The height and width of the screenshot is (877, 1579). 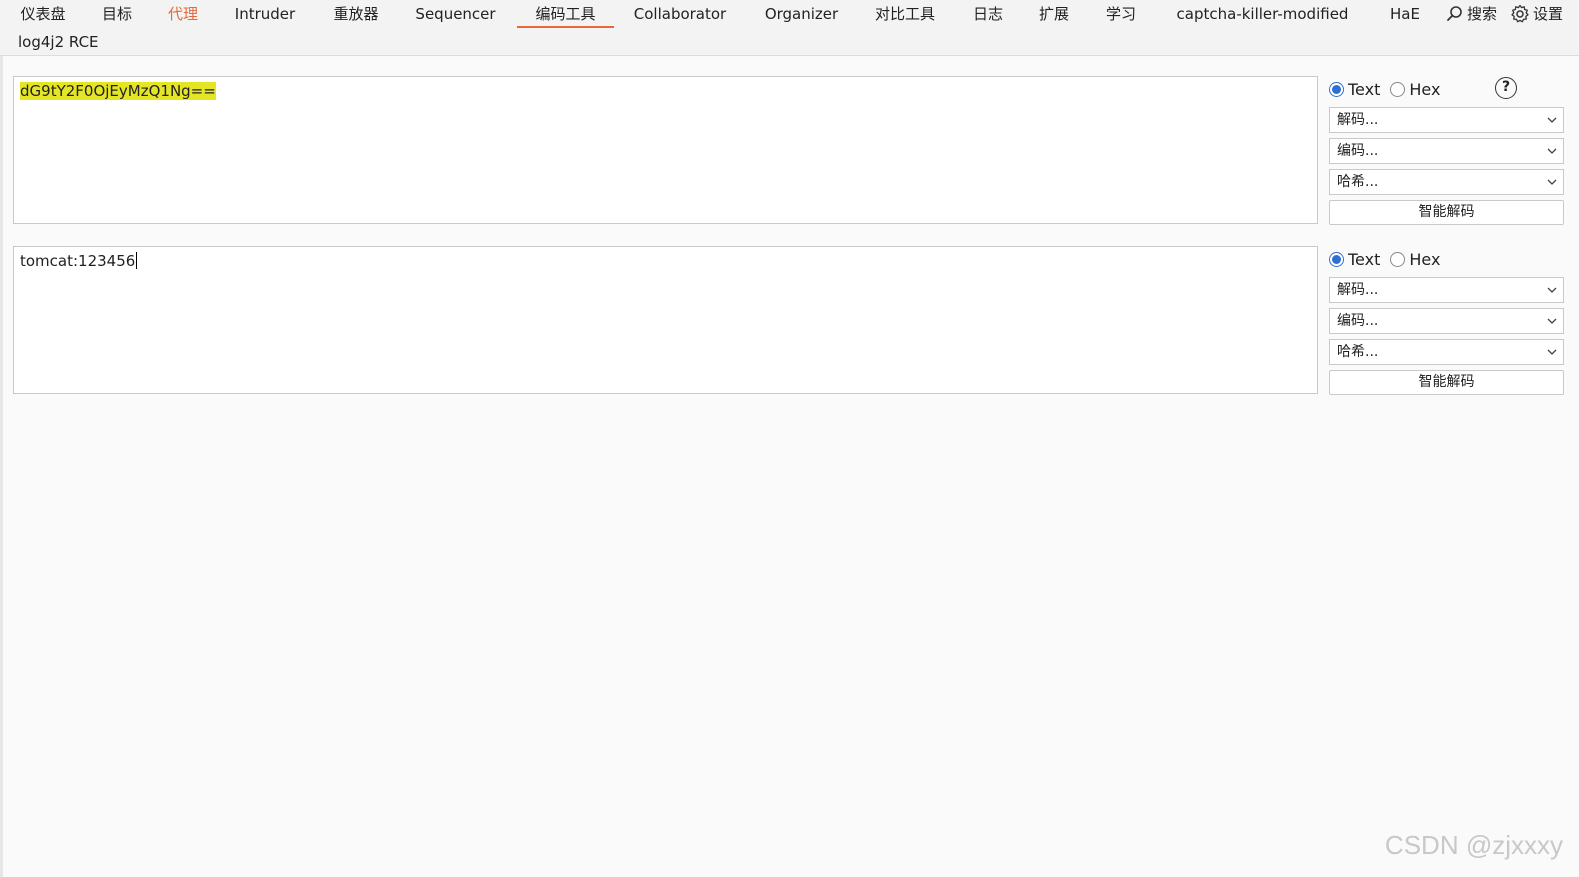 I want to click on tab-collaborator: Collaborator, so click(x=680, y=14).